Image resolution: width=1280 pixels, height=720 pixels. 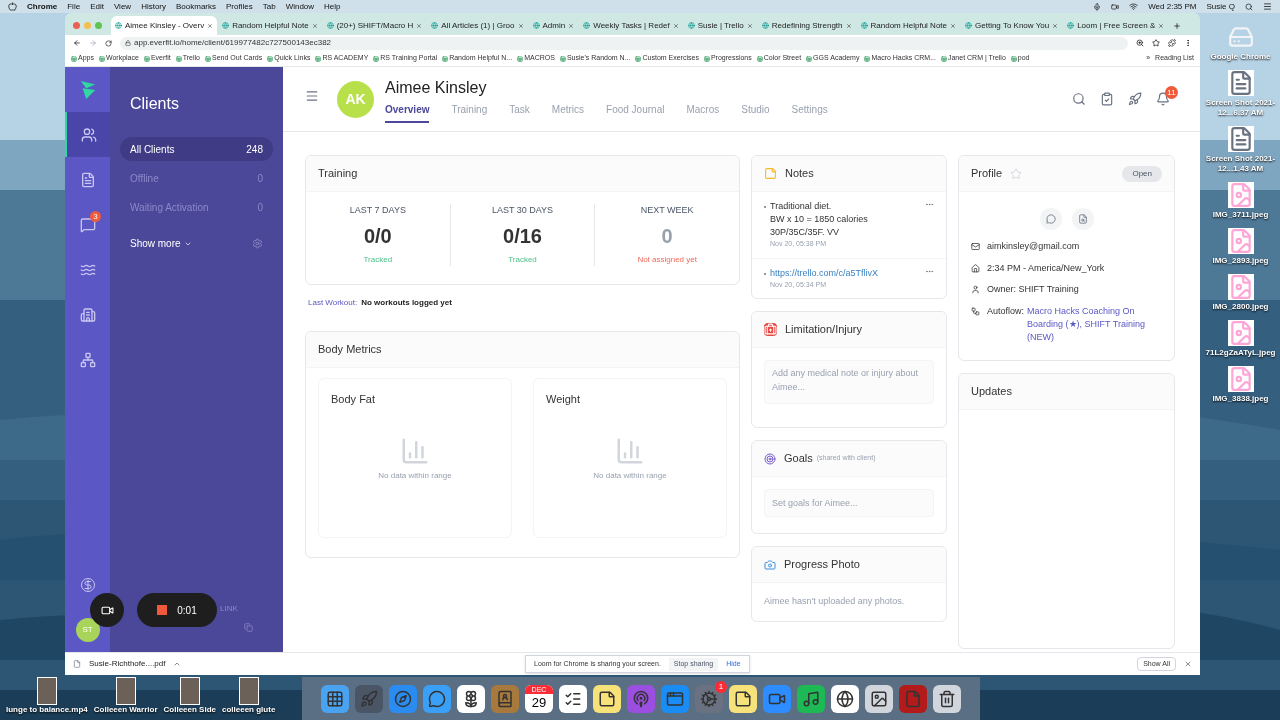 What do you see at coordinates (12, 6) in the screenshot?
I see `apple-icon` at bounding box center [12, 6].